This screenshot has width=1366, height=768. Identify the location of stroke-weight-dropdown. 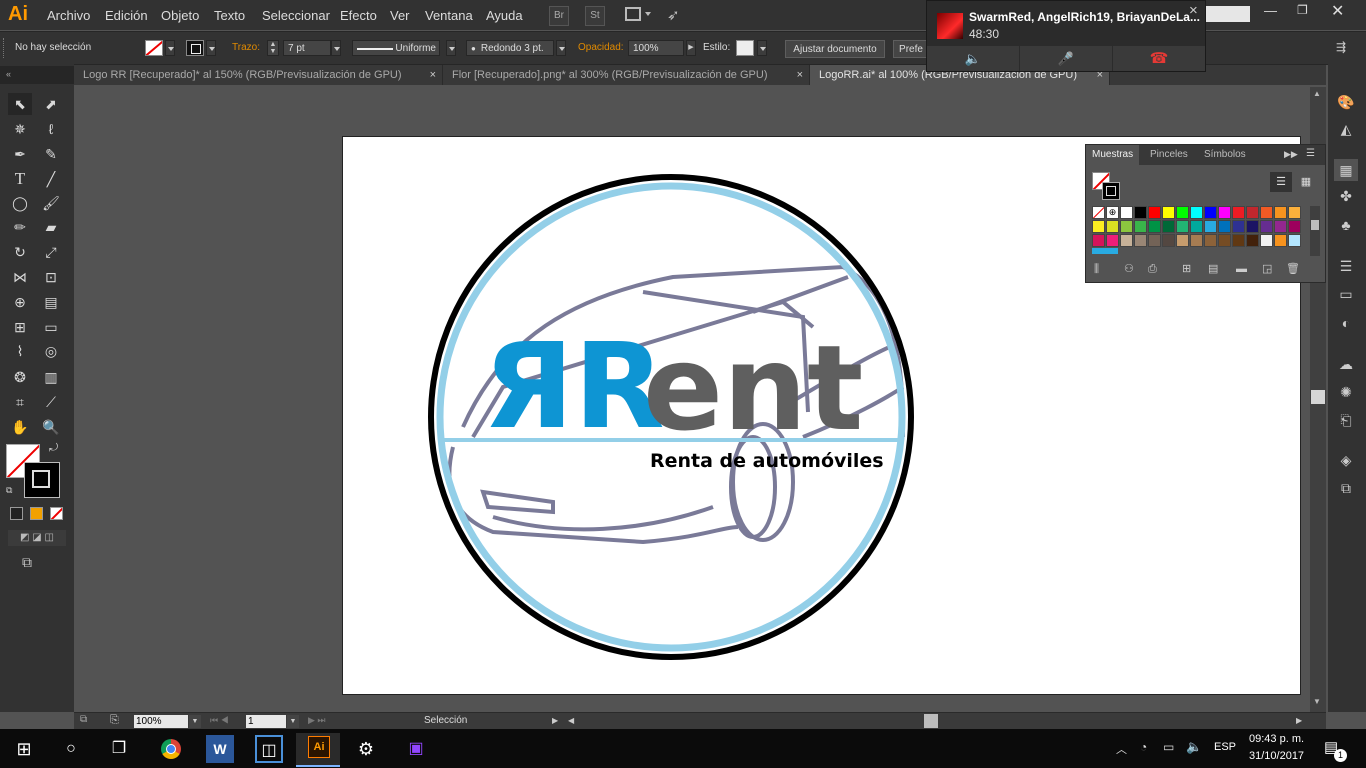
(336, 48).